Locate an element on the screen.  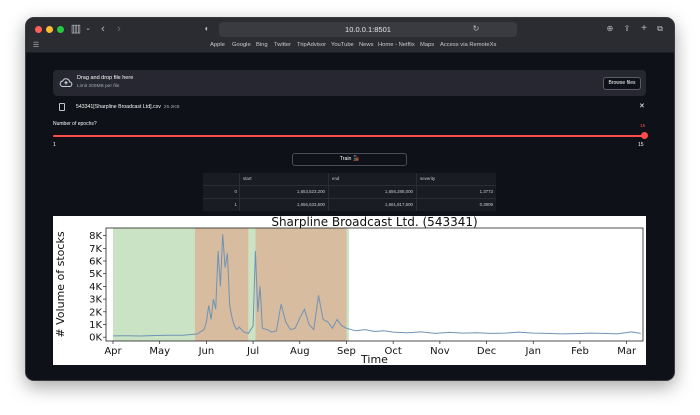
forward-icon: › is located at coordinates (119, 29).